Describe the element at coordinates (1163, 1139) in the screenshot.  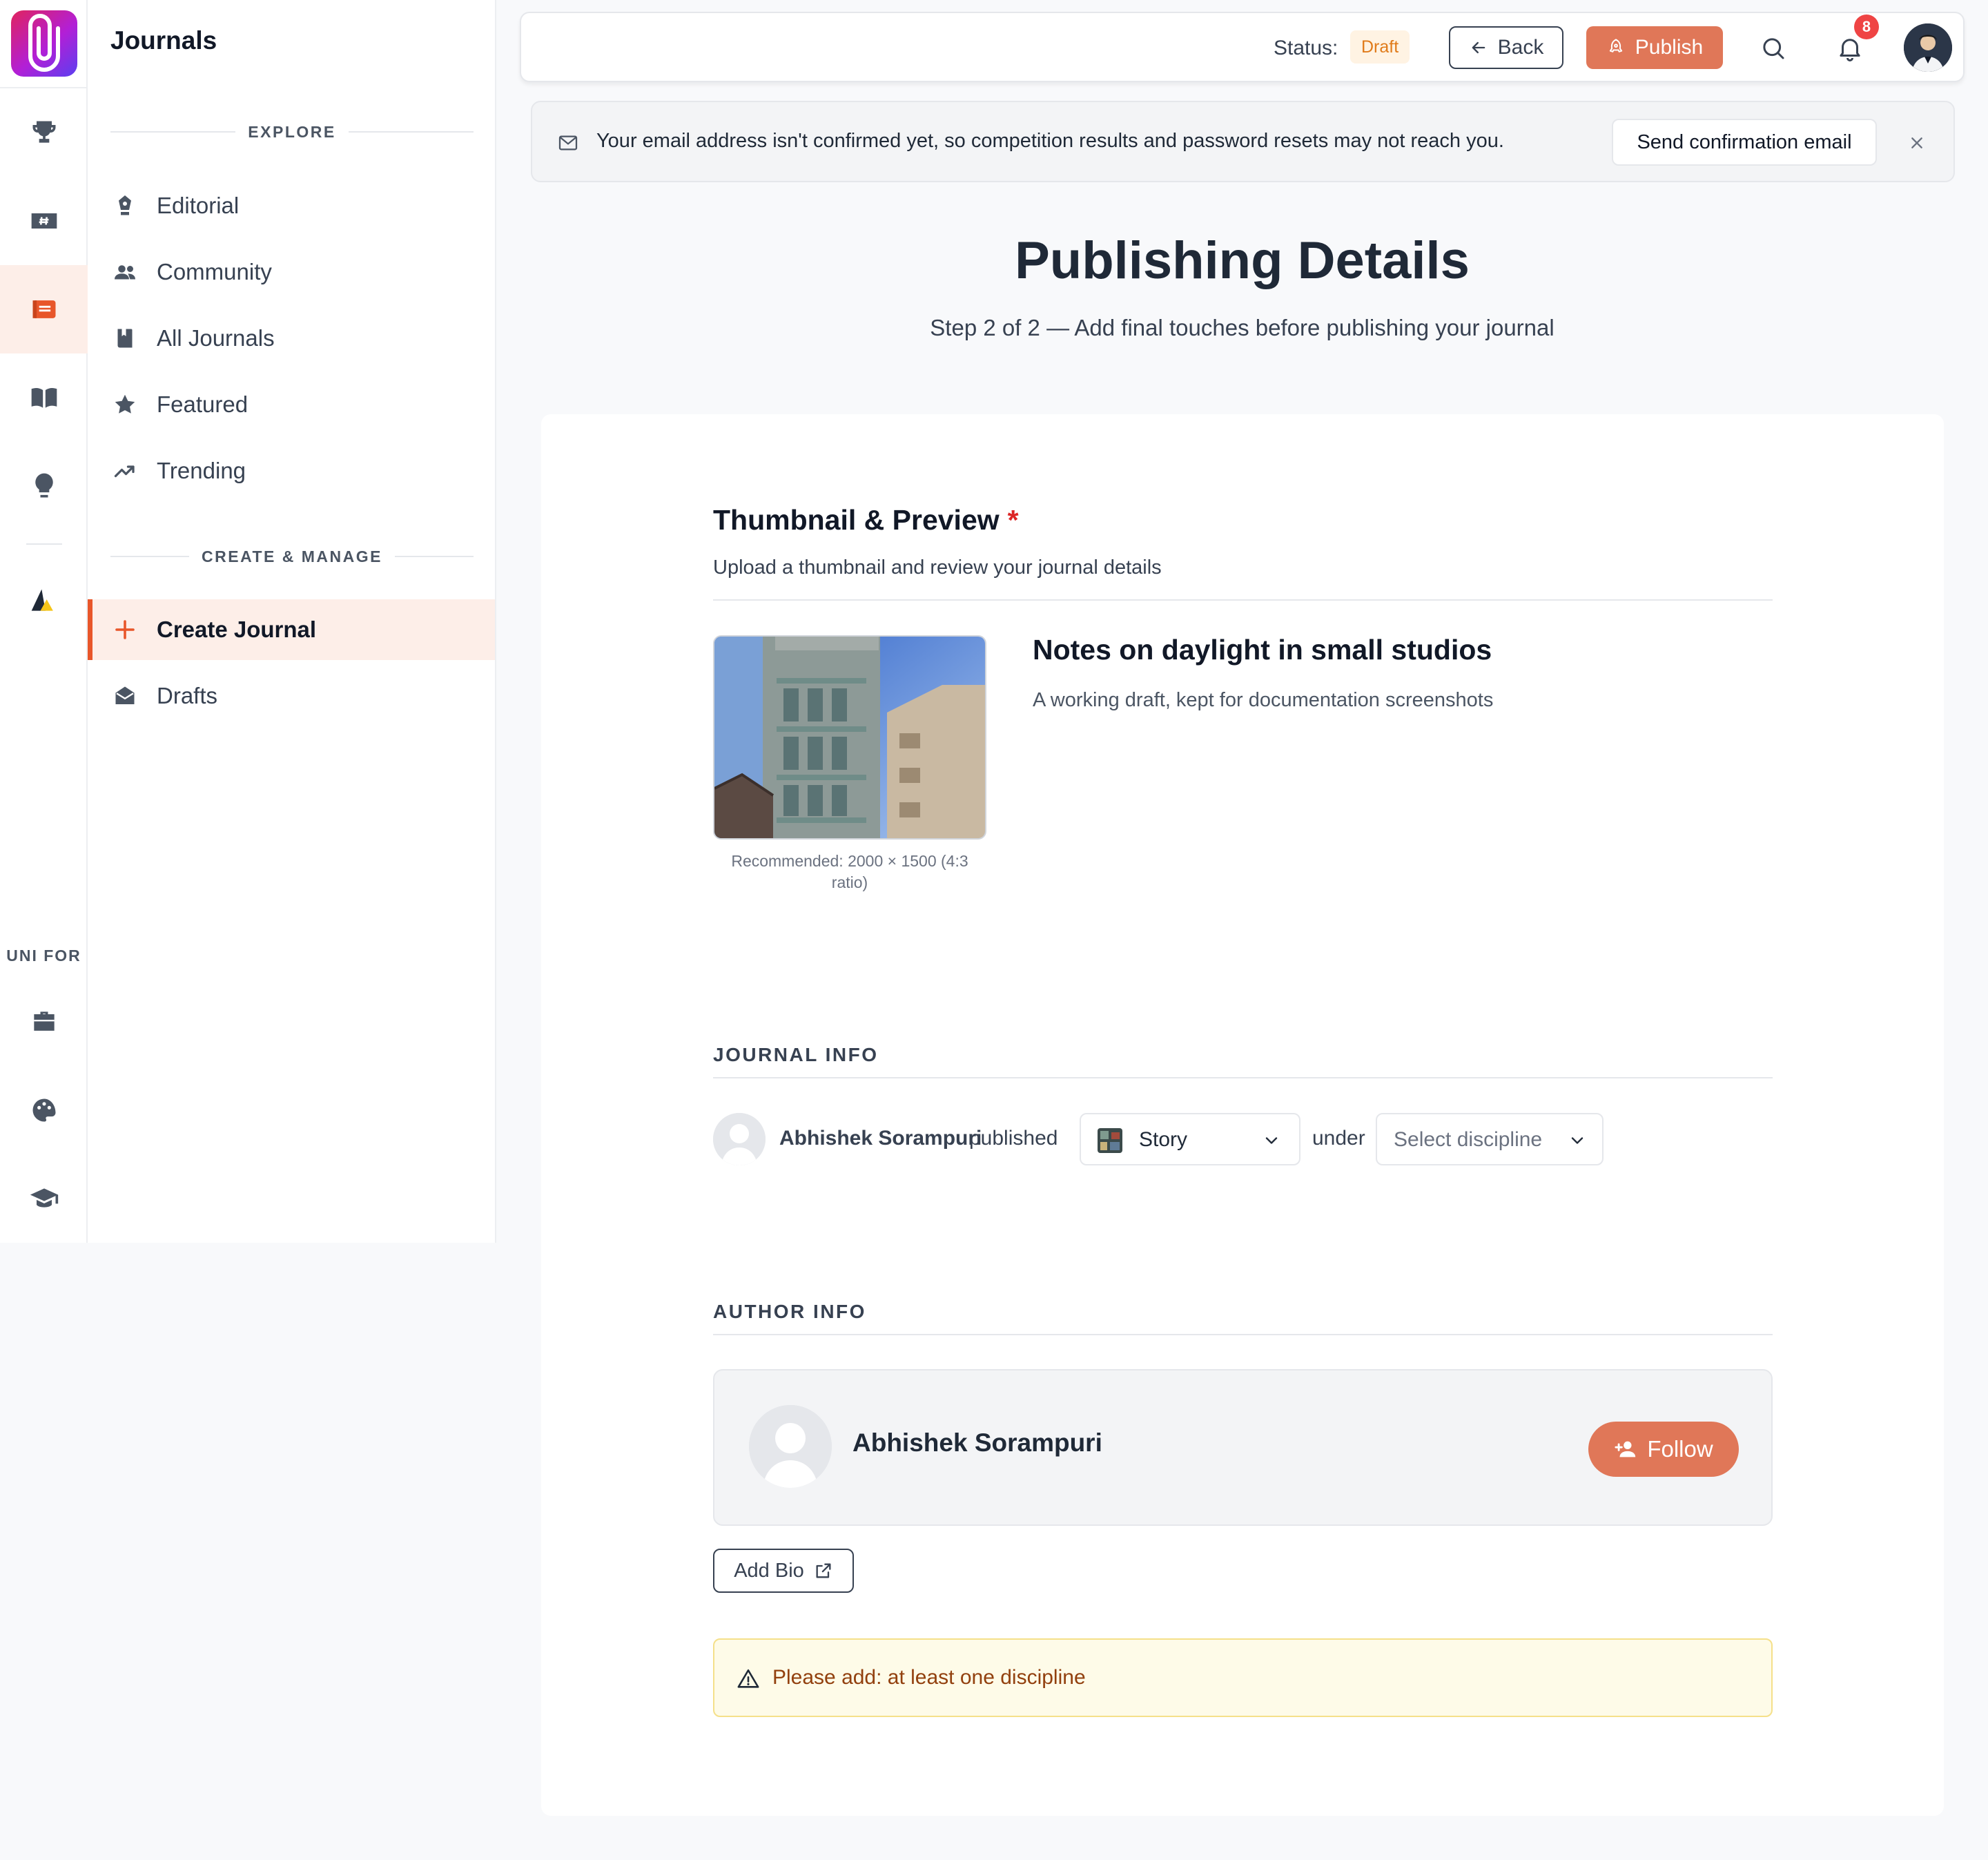
I see `journal-type-value: Story` at that location.